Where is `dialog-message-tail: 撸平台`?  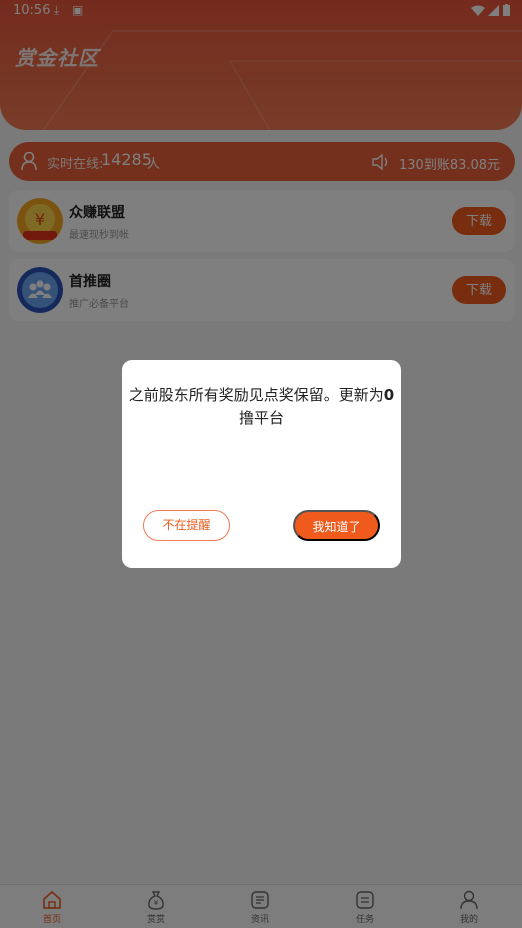 dialog-message-tail: 撸平台 is located at coordinates (261, 418).